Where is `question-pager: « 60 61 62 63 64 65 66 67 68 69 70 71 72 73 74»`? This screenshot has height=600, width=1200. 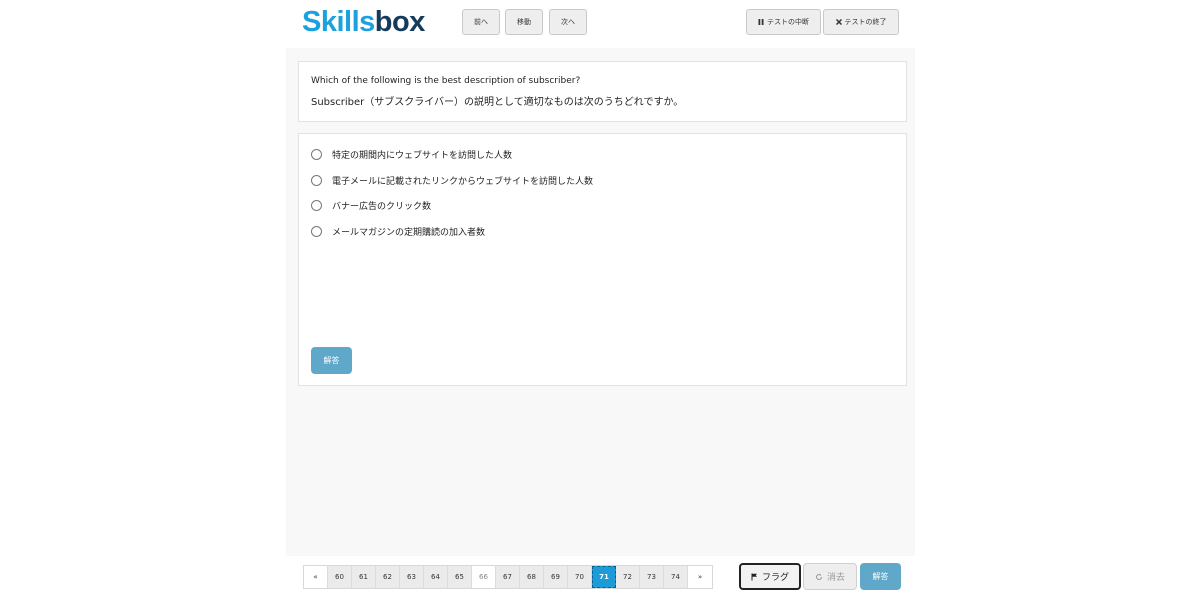
question-pager: « 60 61 62 63 64 65 66 67 68 69 70 71 72 73 74» is located at coordinates (508, 577).